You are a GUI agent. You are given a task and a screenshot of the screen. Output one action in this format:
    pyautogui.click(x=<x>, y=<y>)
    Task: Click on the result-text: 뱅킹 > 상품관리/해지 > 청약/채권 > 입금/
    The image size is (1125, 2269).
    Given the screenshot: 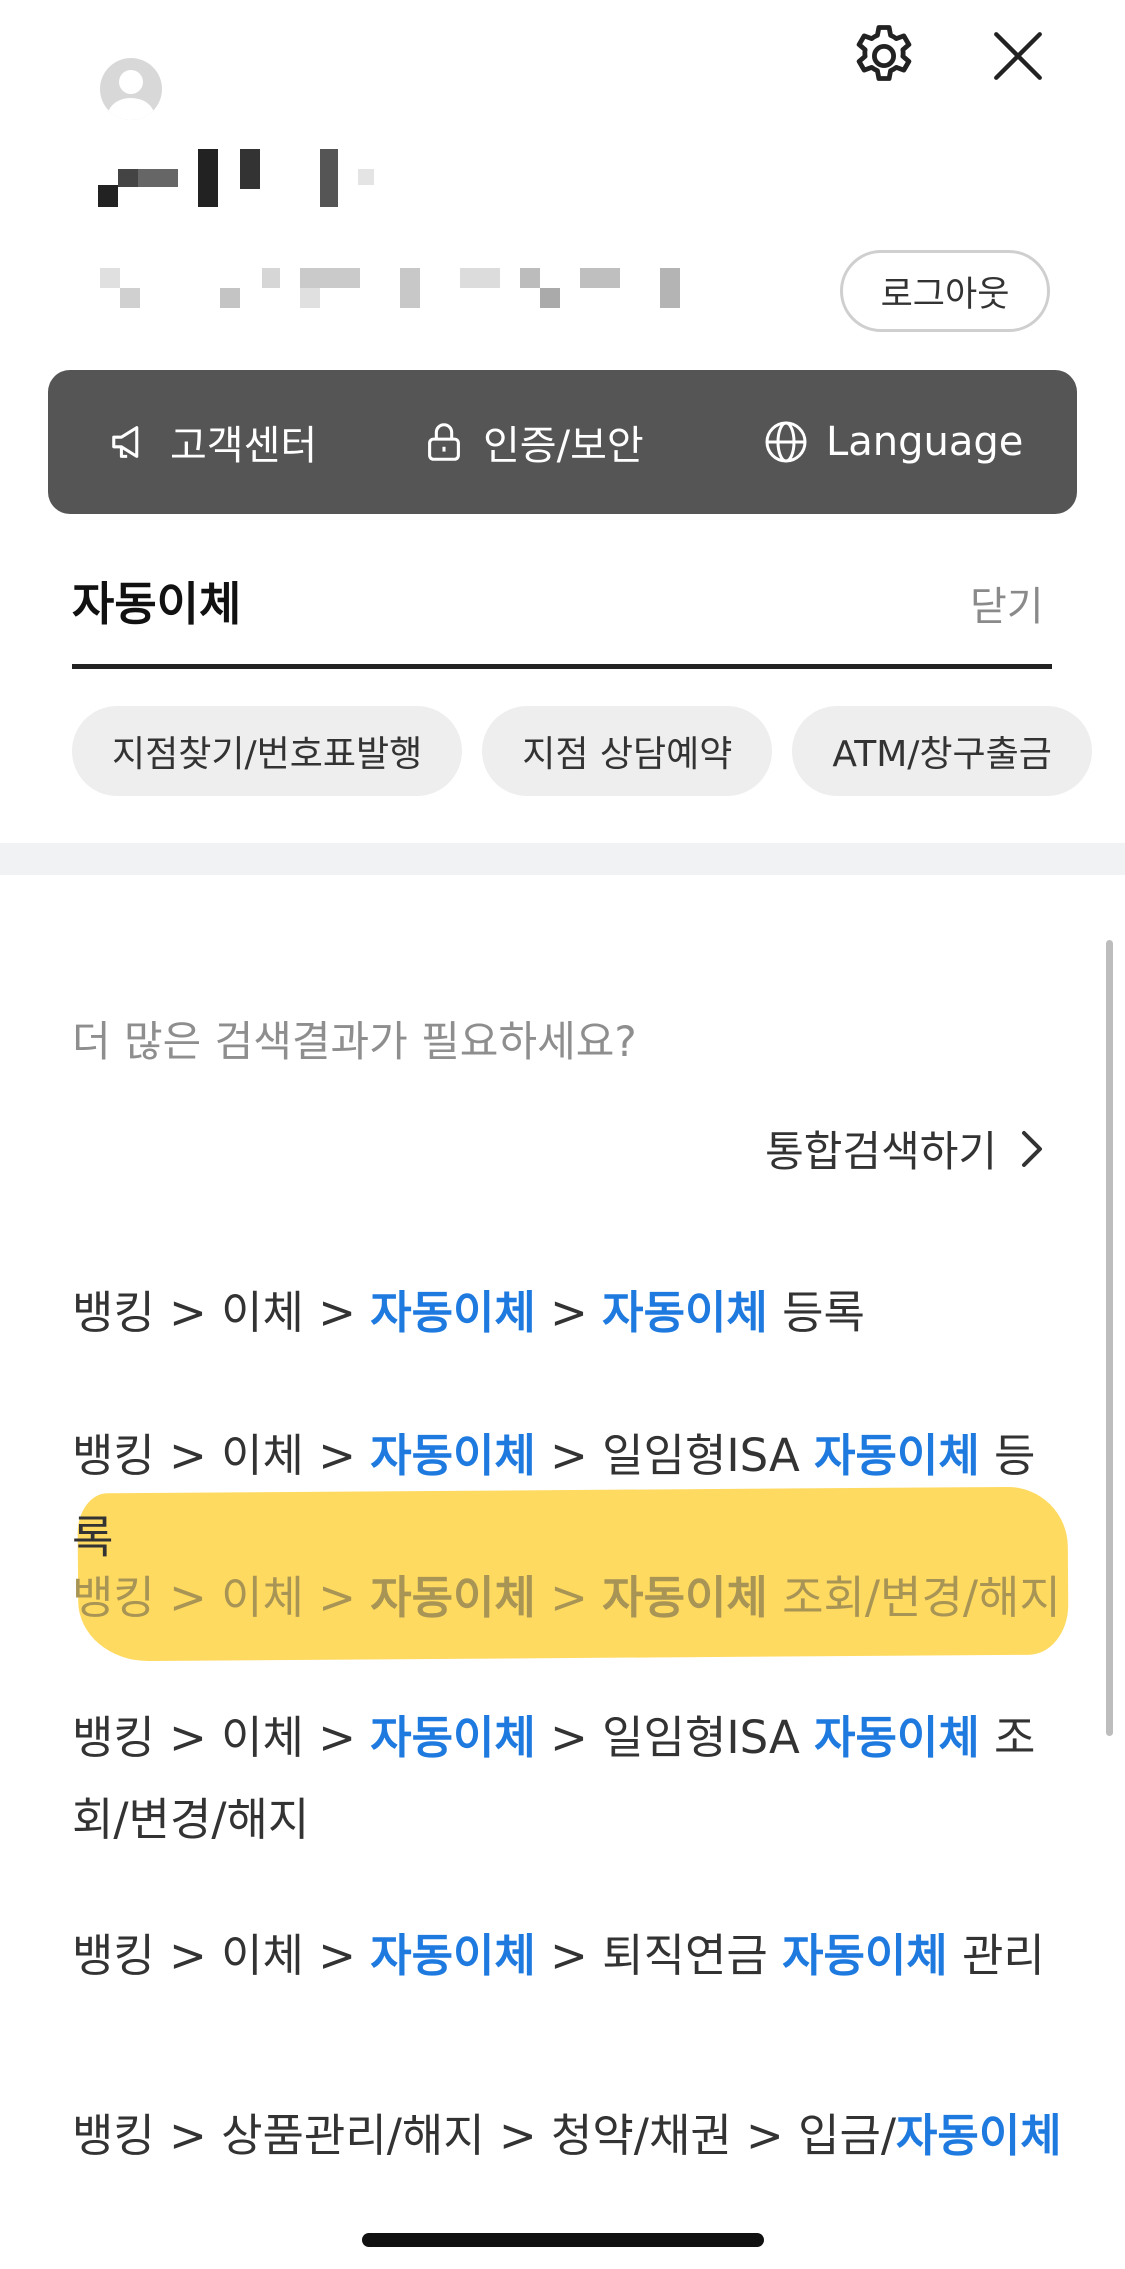 What is the action you would take?
    pyautogui.click(x=484, y=2135)
    